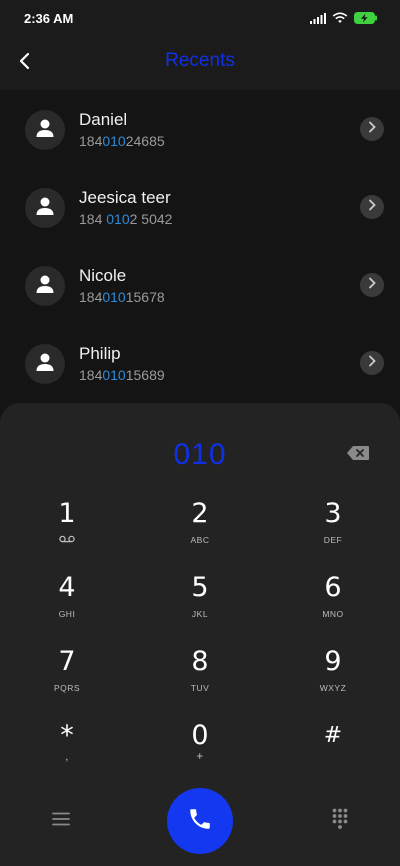  Describe the element at coordinates (333, 513) in the screenshot. I see `key-digit: 3` at that location.